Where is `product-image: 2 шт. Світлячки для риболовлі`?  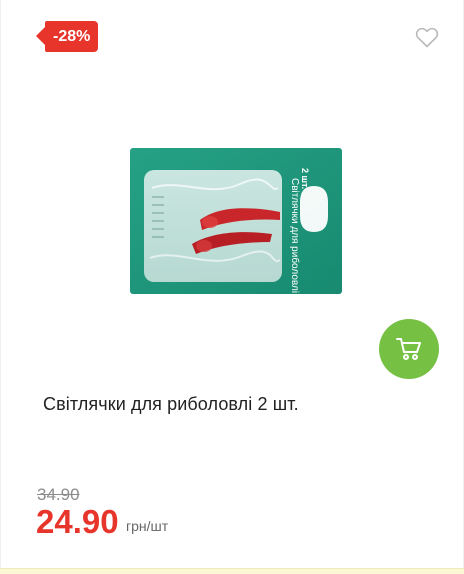
product-image: 2 шт. Світлячки для риболовлі is located at coordinates (236, 221).